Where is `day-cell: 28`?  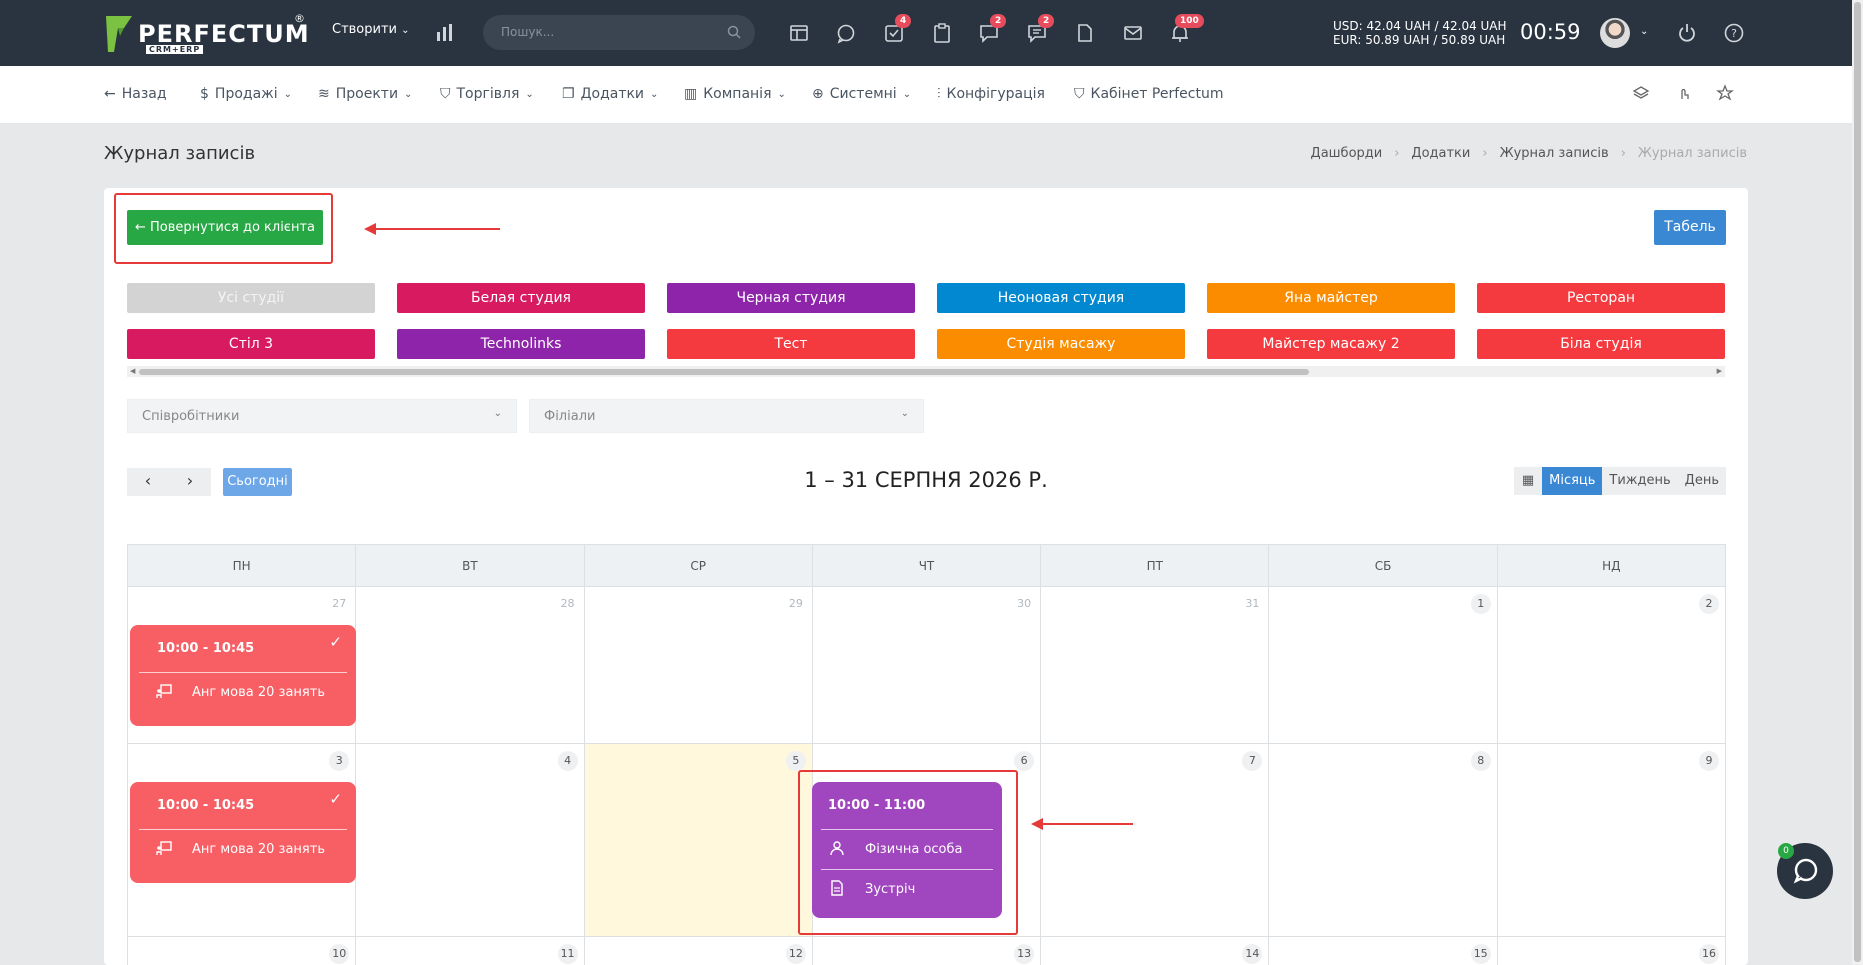 day-cell: 28 is located at coordinates (470, 665).